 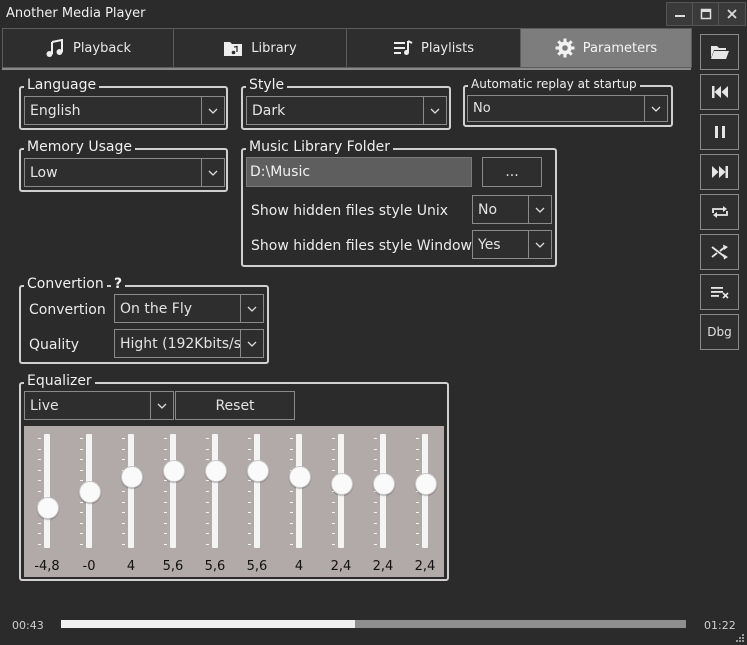 I want to click on close-button, so click(x=732, y=14).